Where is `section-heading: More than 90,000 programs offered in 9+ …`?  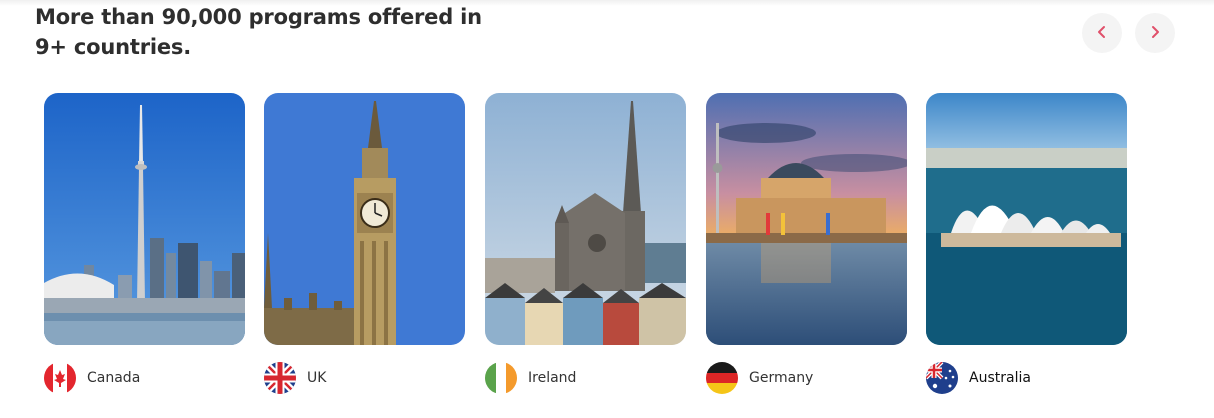
section-heading: More than 90,000 programs offered in 9+ … is located at coordinates (258, 32).